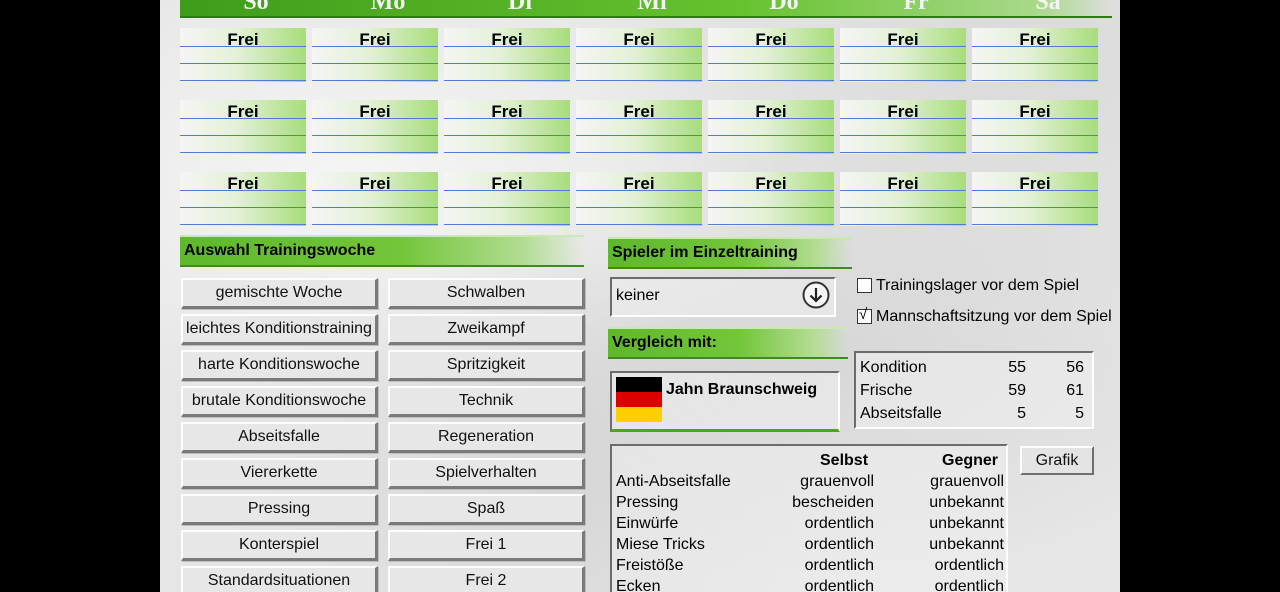 Image resolution: width=1280 pixels, height=592 pixels. Describe the element at coordinates (486, 293) in the screenshot. I see `training-option-button: Schwalben` at that location.